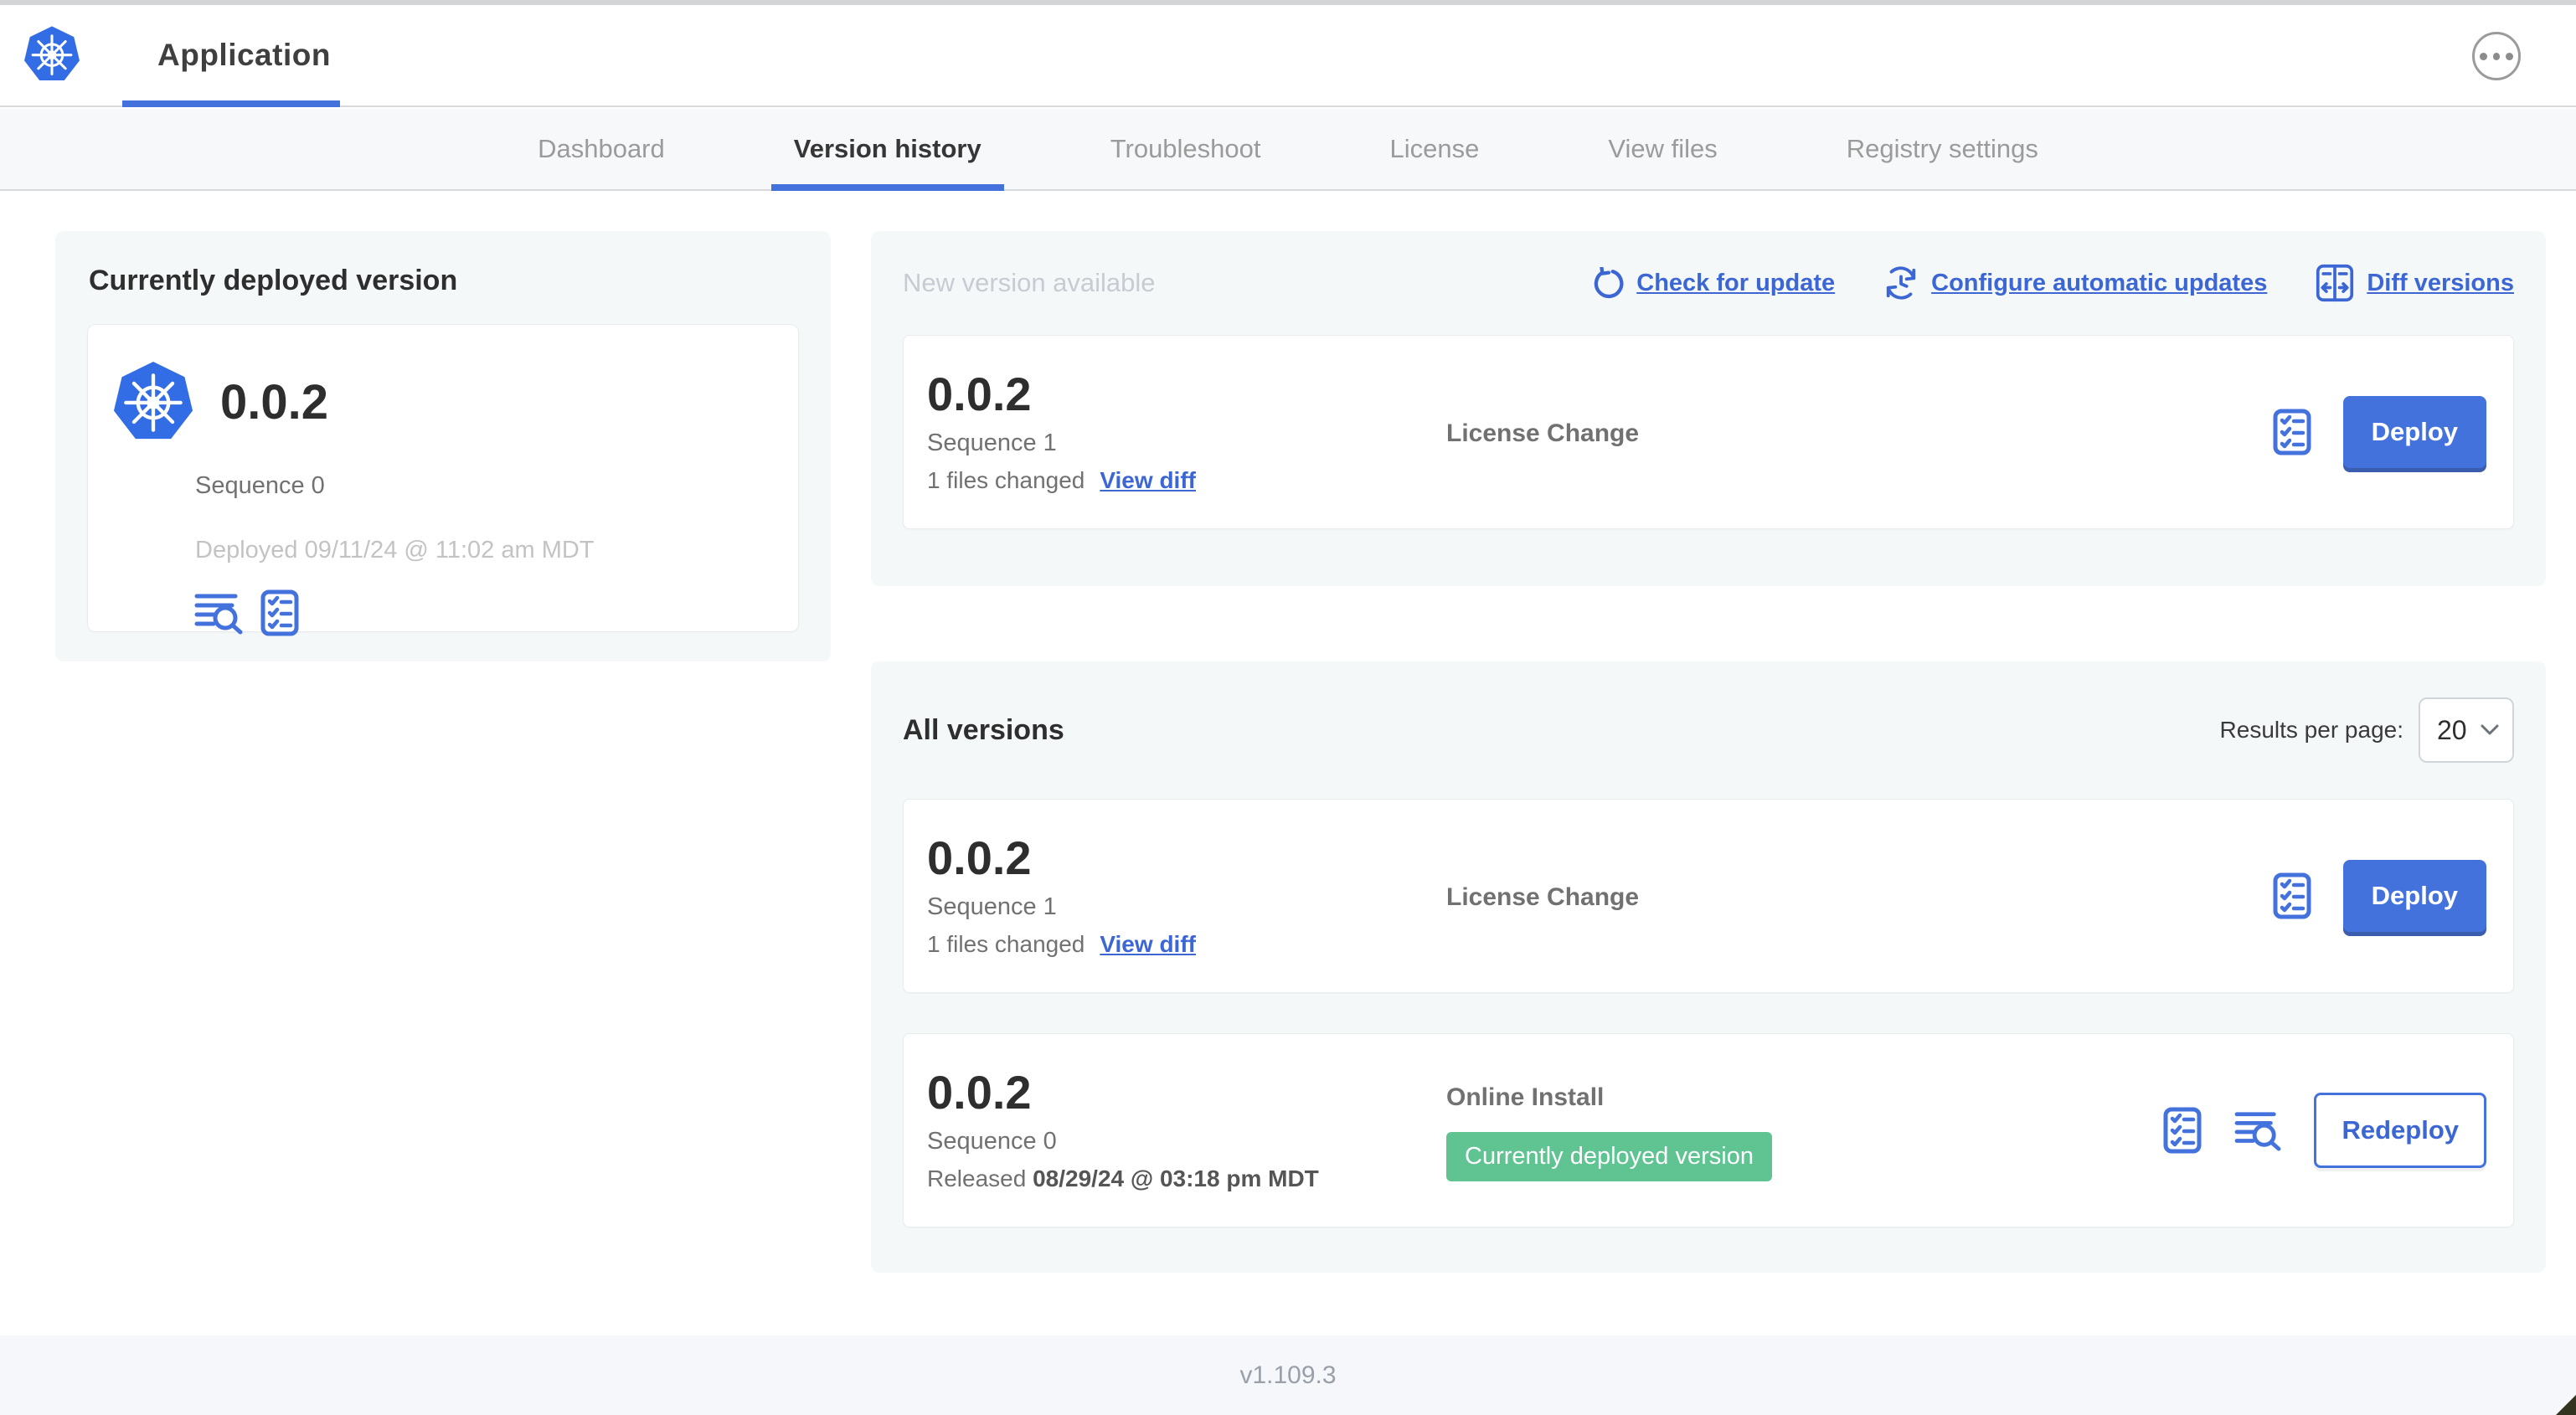  What do you see at coordinates (1525, 1097) in the screenshot?
I see `version-source-label: Online Install` at bounding box center [1525, 1097].